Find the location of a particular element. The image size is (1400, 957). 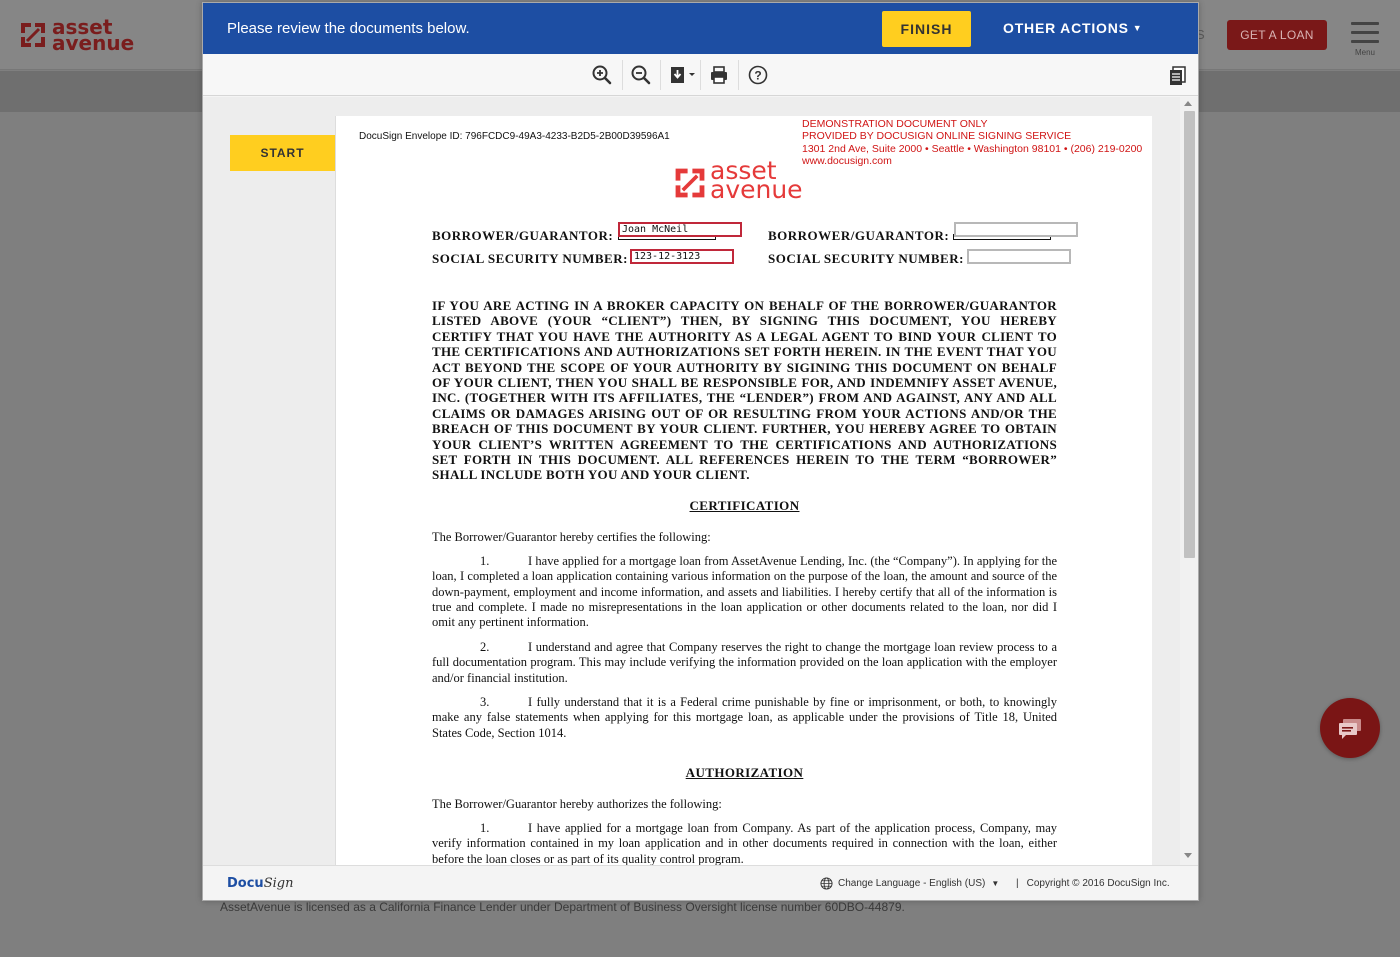

docusign-logo-sign: Sign is located at coordinates (278, 883).